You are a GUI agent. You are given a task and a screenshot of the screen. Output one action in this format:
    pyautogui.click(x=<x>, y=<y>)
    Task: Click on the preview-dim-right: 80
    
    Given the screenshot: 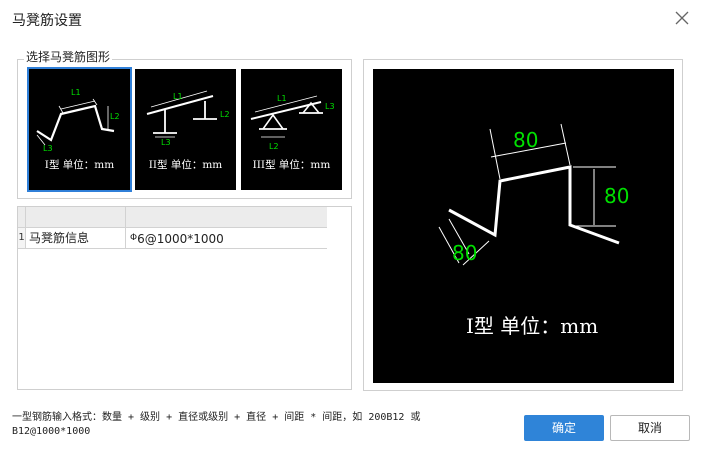 What is the action you would take?
    pyautogui.click(x=616, y=196)
    